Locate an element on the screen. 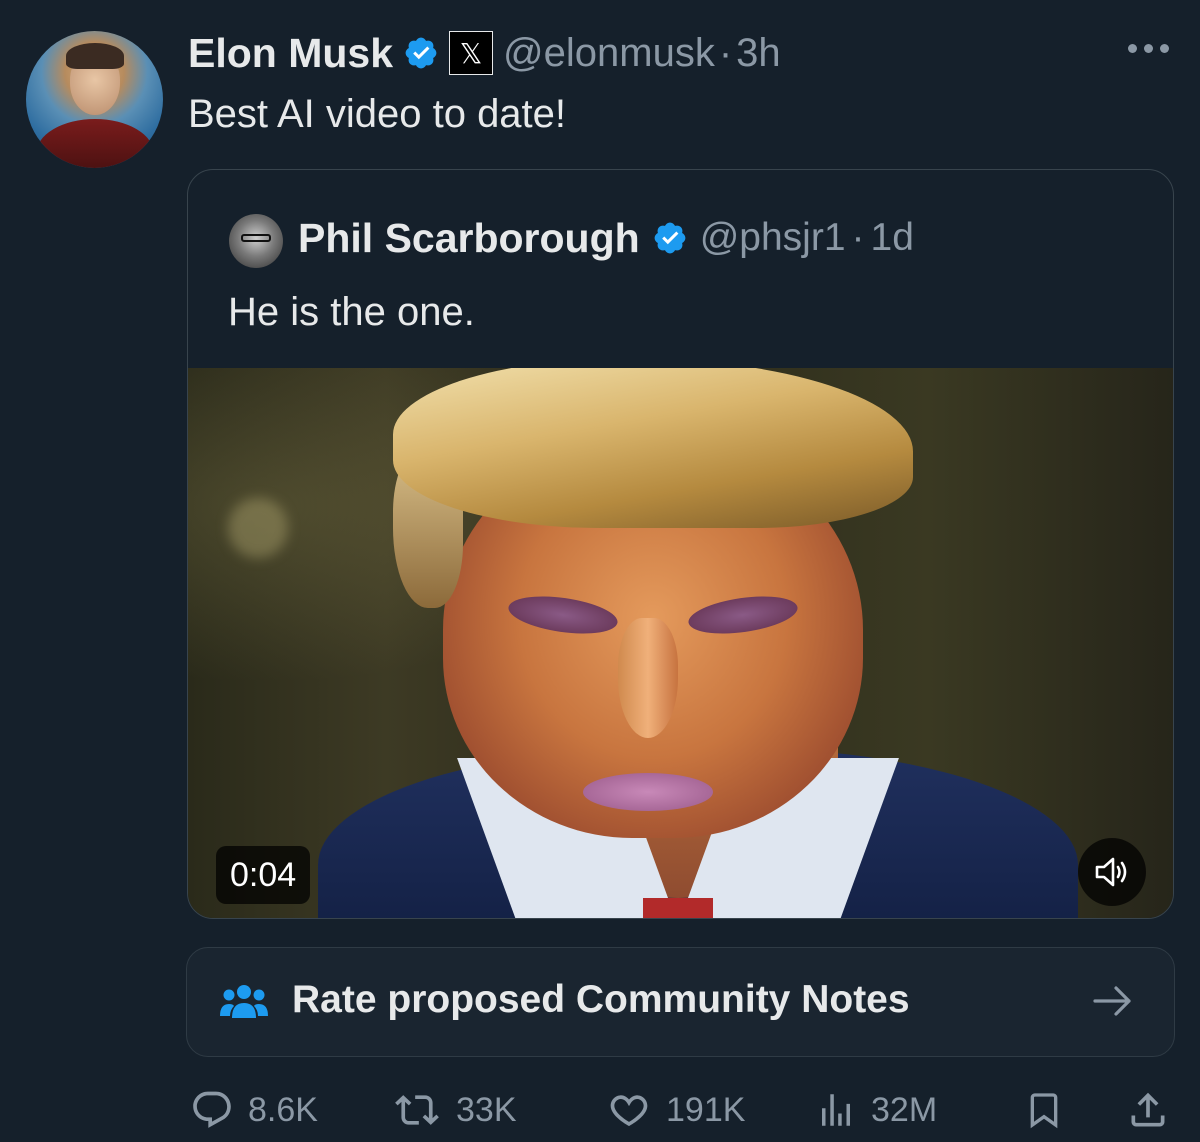 The width and height of the screenshot is (1200, 1142). bookmark-button is located at coordinates (1044, 1110).